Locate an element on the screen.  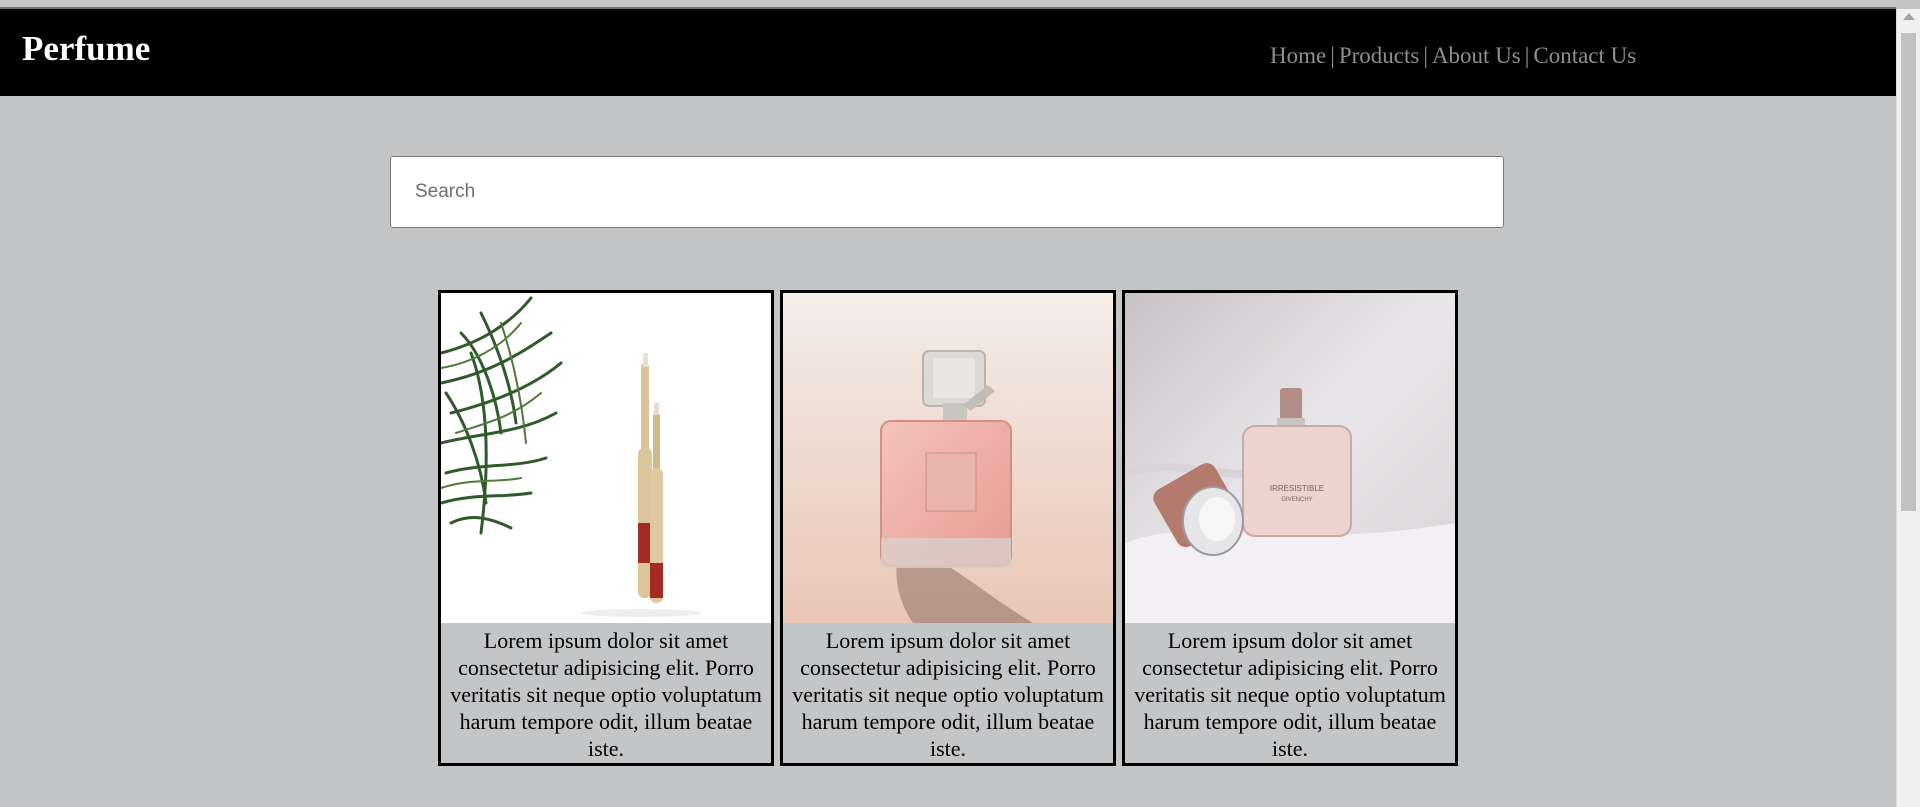
bamboo-toothbrushes-image is located at coordinates (606, 458).